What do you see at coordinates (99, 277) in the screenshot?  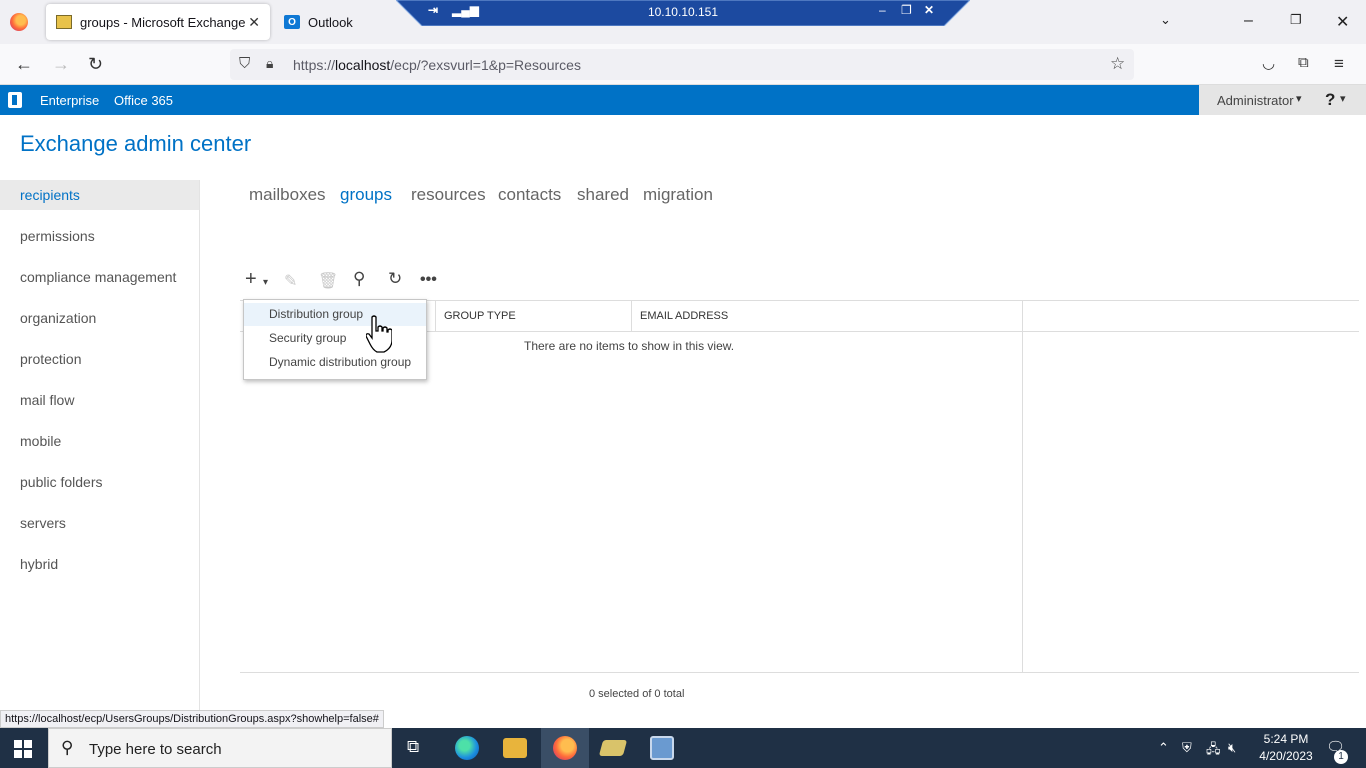 I see `sidebar-item-compliance-management: compliance management` at bounding box center [99, 277].